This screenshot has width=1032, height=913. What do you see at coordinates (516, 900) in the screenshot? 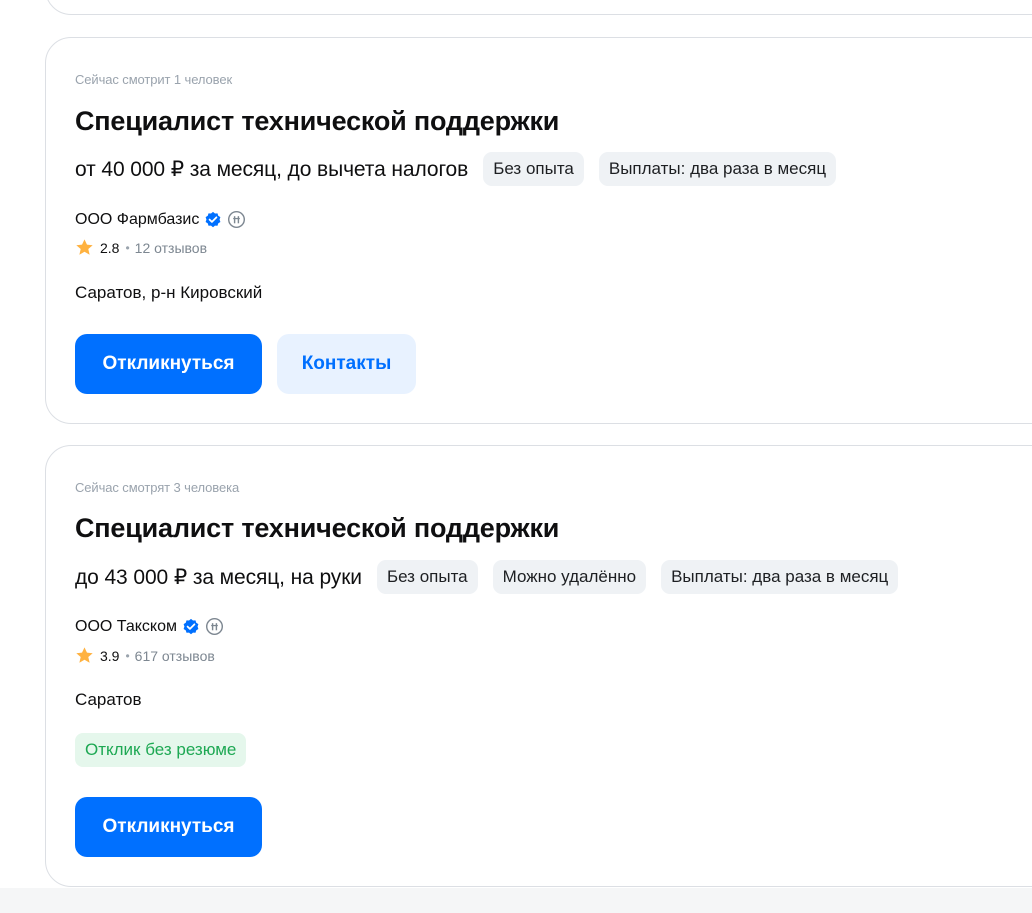
I see `page-footer-strip` at bounding box center [516, 900].